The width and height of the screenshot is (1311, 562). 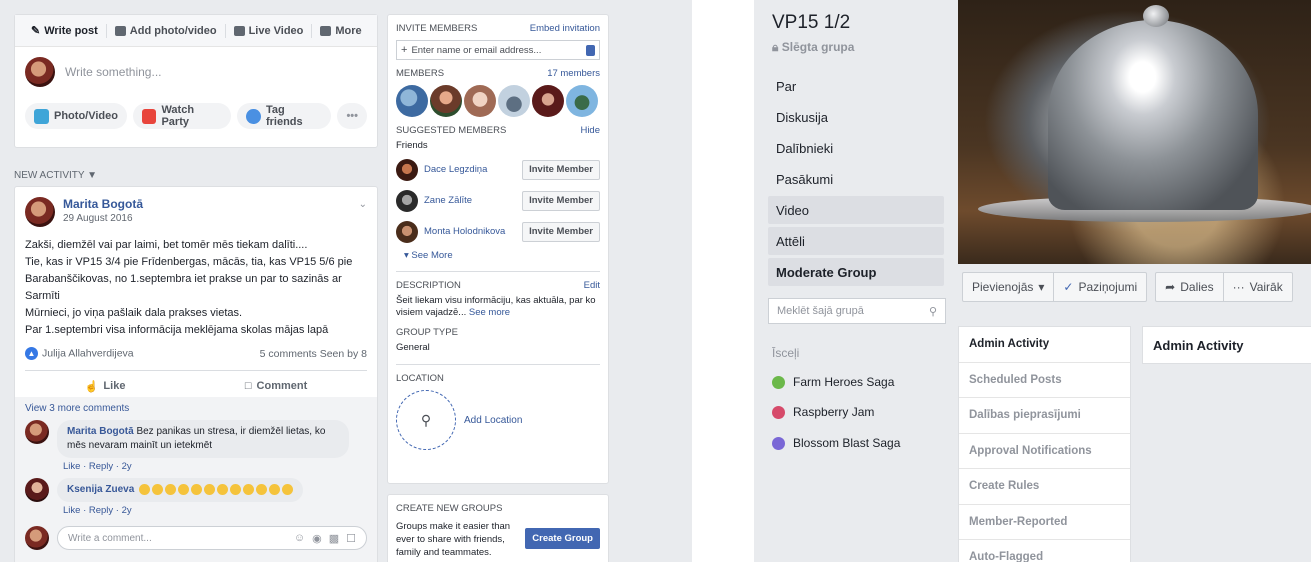 What do you see at coordinates (498, 332) in the screenshot?
I see `group-type-header: GROUP TYPE` at bounding box center [498, 332].